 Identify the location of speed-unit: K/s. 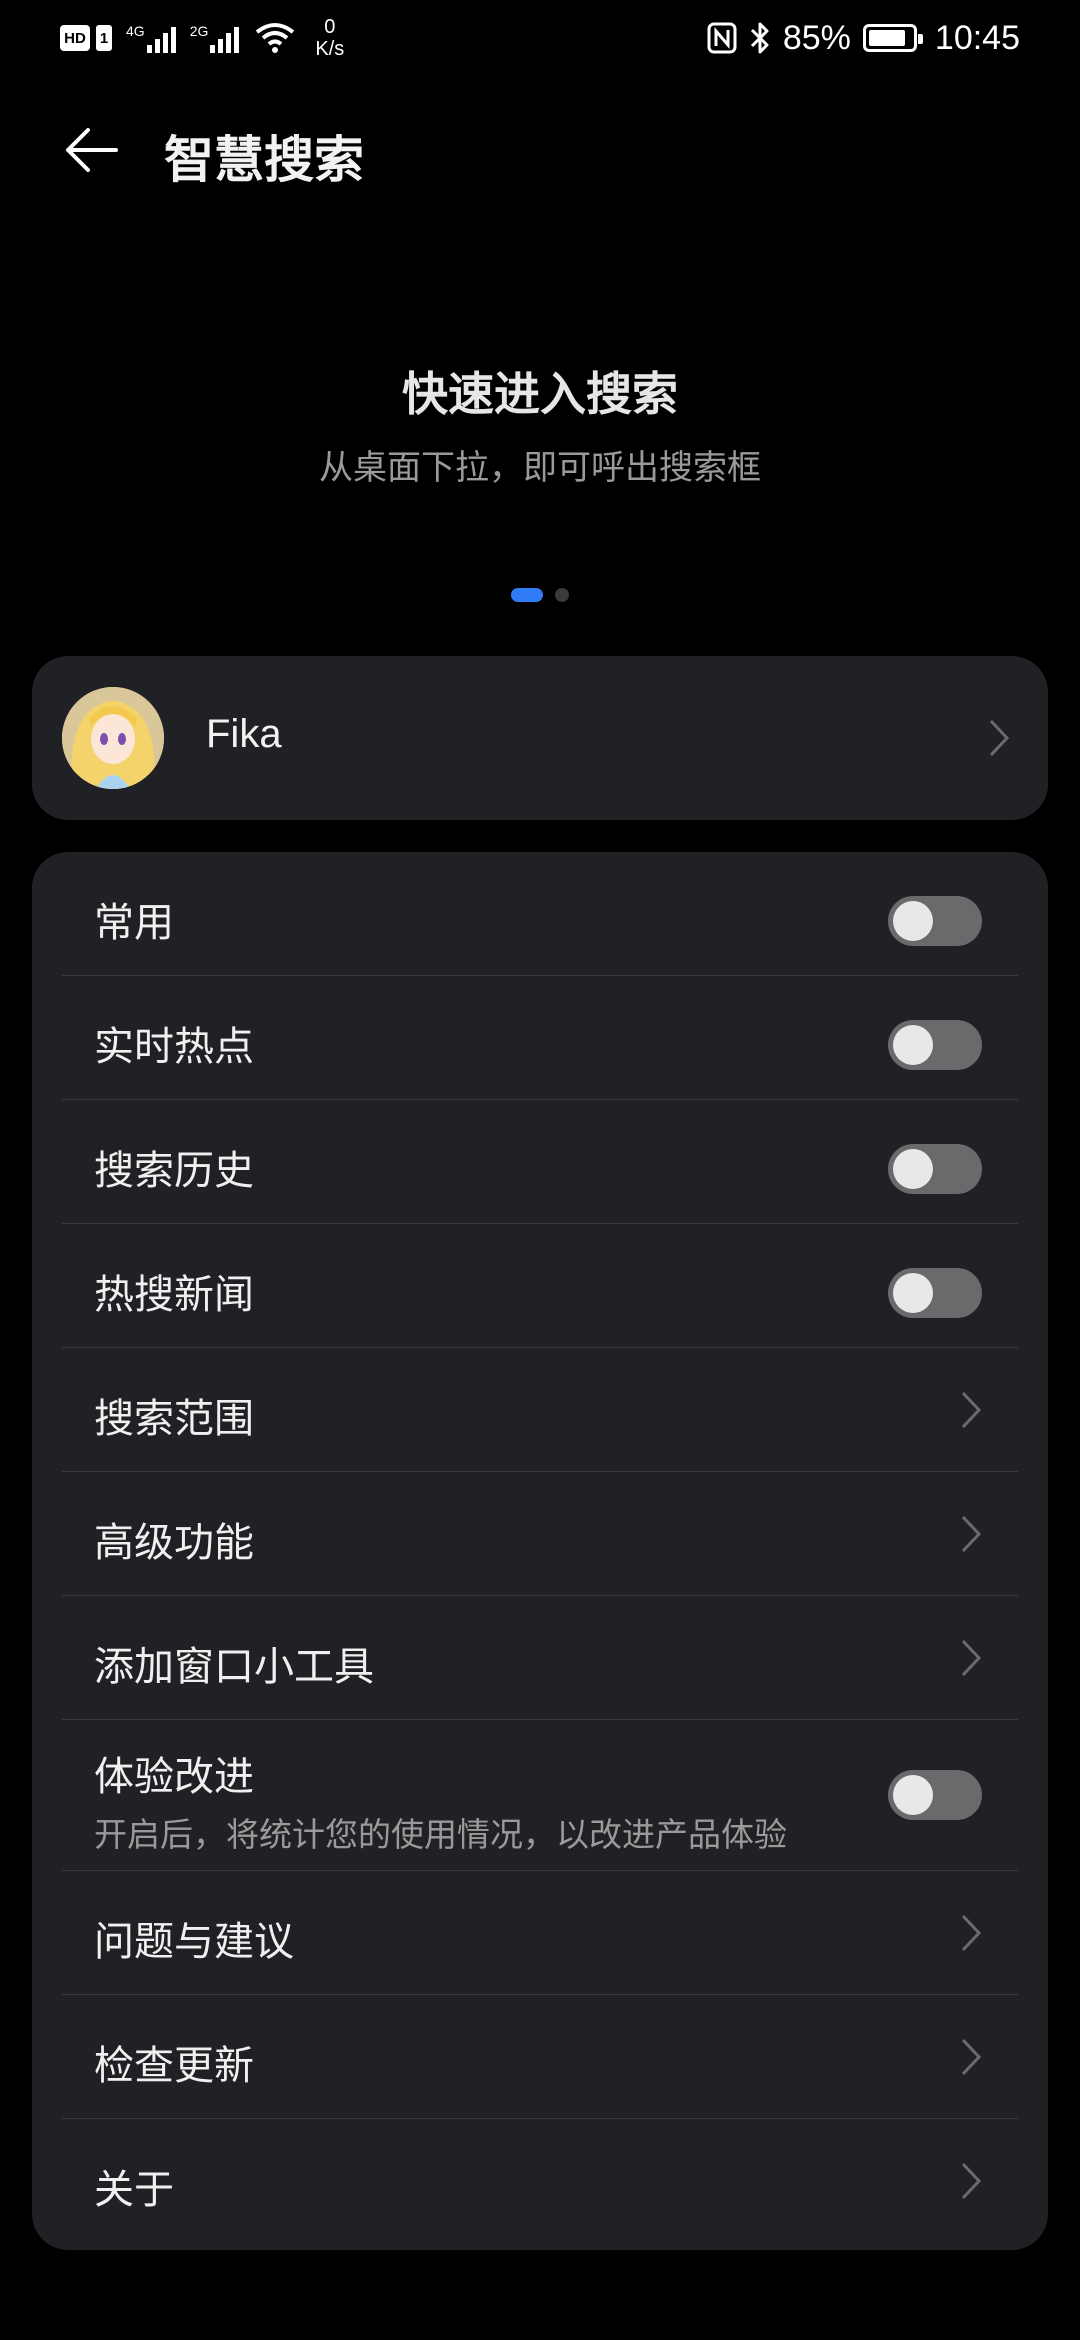
(330, 49).